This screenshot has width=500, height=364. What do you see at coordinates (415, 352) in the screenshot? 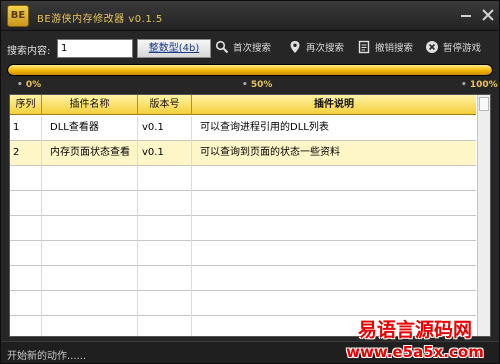
I see `watermark-url: www.e5a5x.com` at bounding box center [415, 352].